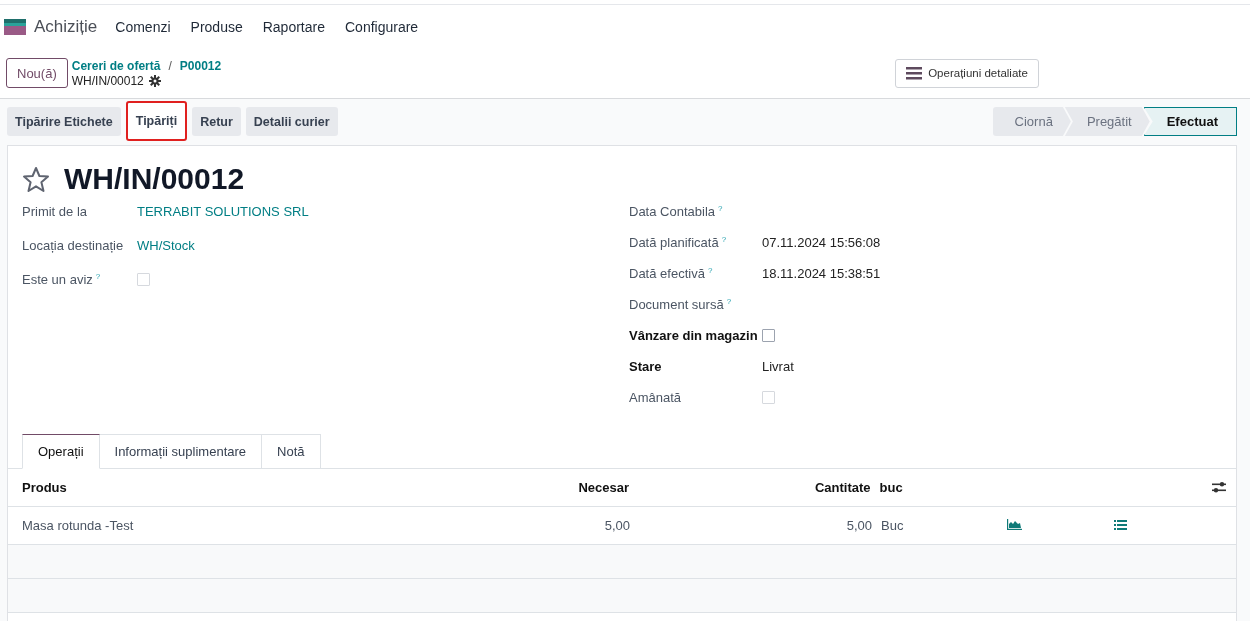  What do you see at coordinates (200, 65) in the screenshot?
I see `breadcrumb-link: P00012` at bounding box center [200, 65].